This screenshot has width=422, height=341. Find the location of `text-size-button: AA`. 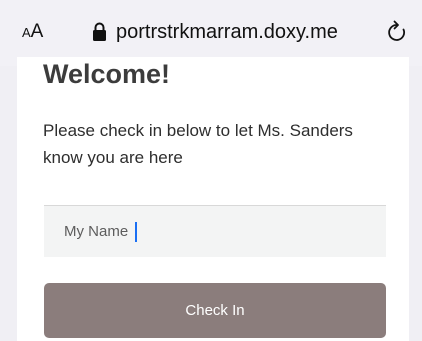

text-size-button: AA is located at coordinates (32, 32).